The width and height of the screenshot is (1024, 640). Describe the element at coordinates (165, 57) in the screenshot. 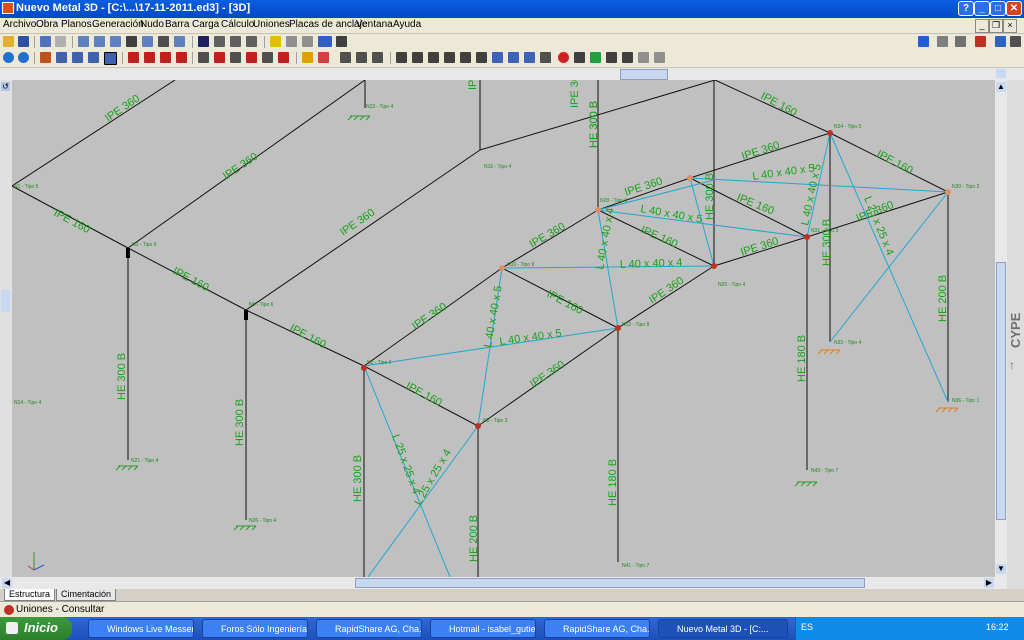

I see `support3-icon` at that location.